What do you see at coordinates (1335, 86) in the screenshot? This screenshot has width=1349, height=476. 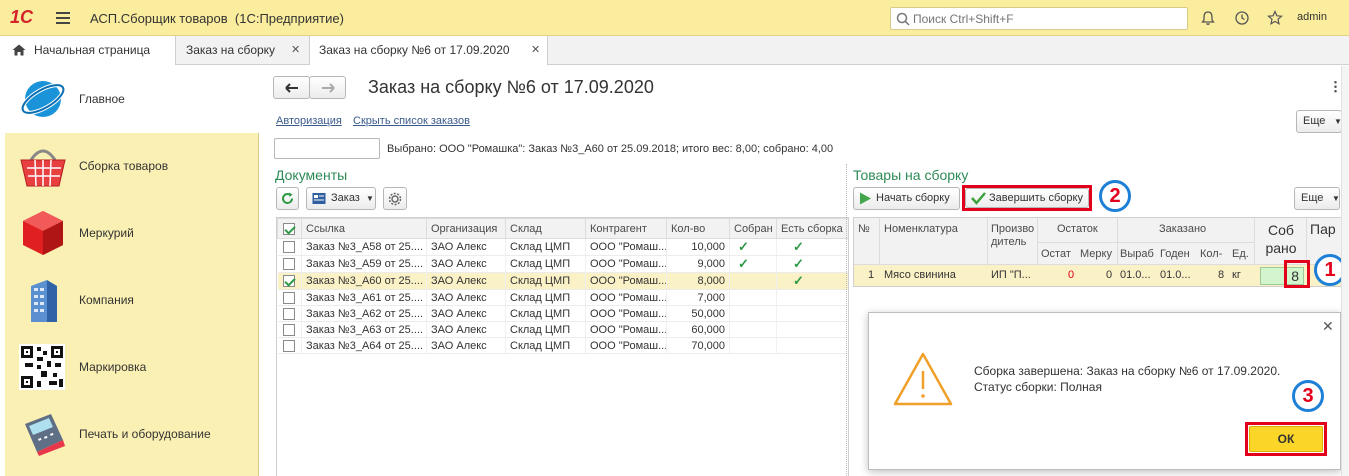 I see `more-vert-icon` at bounding box center [1335, 86].